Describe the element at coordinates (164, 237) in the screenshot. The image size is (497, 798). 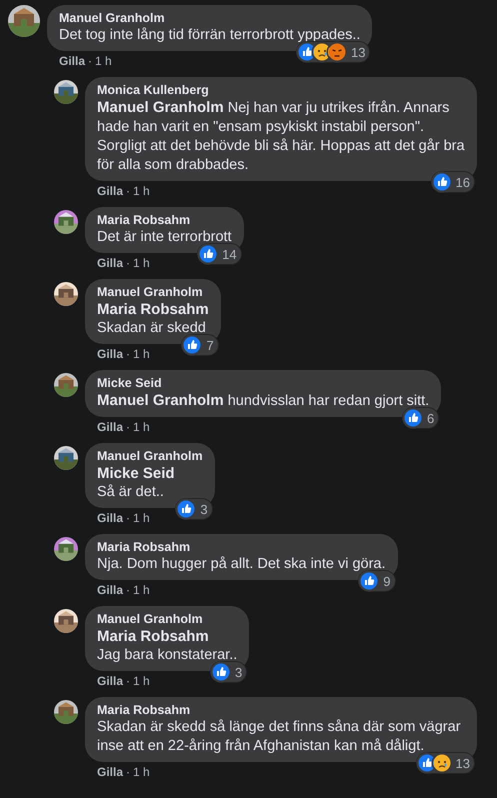
I see `comment-text: Det är inte terrorbrott` at that location.